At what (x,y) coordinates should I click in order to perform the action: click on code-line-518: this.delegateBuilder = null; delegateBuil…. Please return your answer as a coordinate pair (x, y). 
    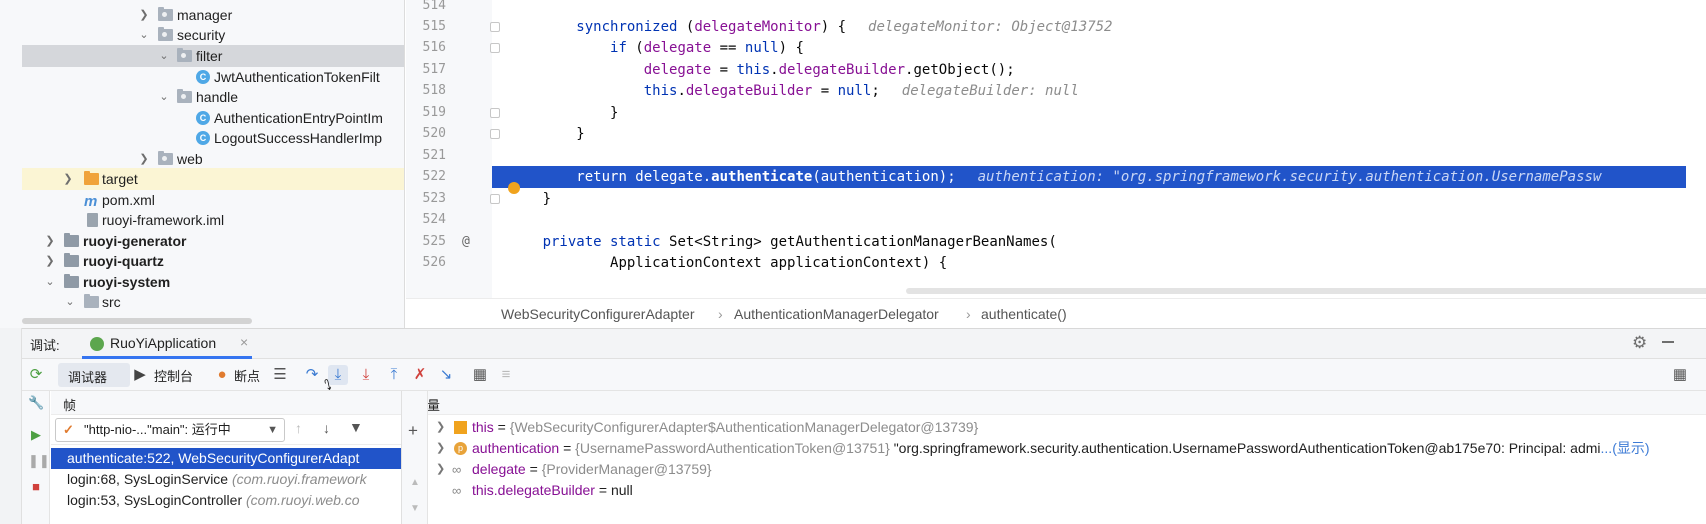
    Looking at the image, I should click on (1089, 91).